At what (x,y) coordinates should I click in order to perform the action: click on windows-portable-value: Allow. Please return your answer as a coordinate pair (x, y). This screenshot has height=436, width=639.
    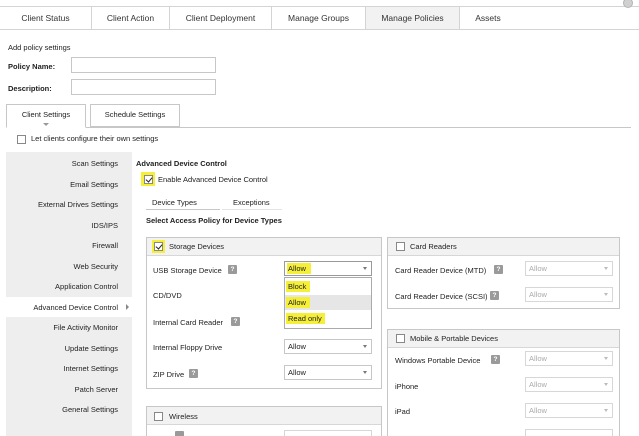
    Looking at the image, I should click on (538, 358).